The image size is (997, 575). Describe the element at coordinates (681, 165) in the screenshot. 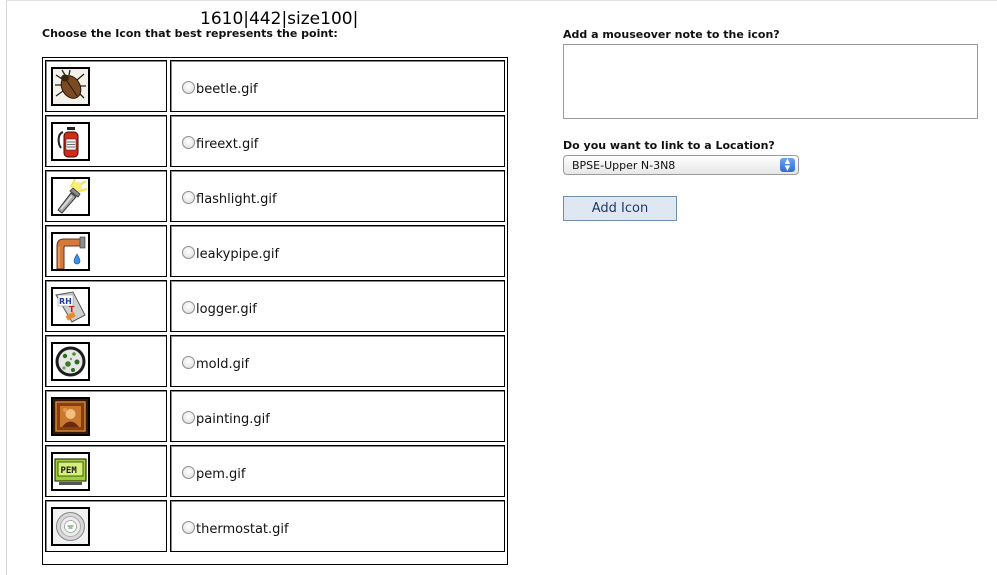

I see `location-select: BPSE-Upper N-3N8 ▲ ▼` at that location.